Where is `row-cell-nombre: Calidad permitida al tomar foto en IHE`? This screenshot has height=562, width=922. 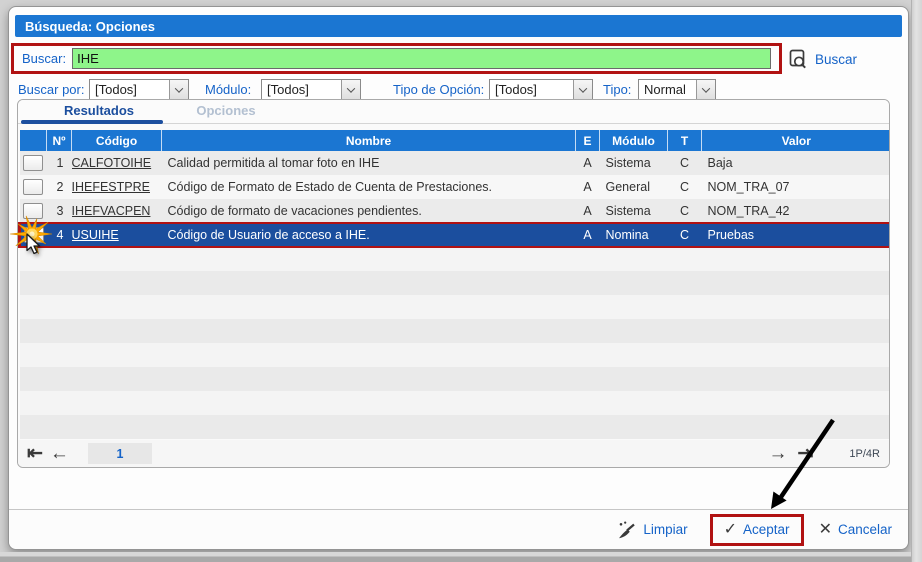
row-cell-nombre: Calidad permitida al tomar foto en IHE is located at coordinates (273, 163).